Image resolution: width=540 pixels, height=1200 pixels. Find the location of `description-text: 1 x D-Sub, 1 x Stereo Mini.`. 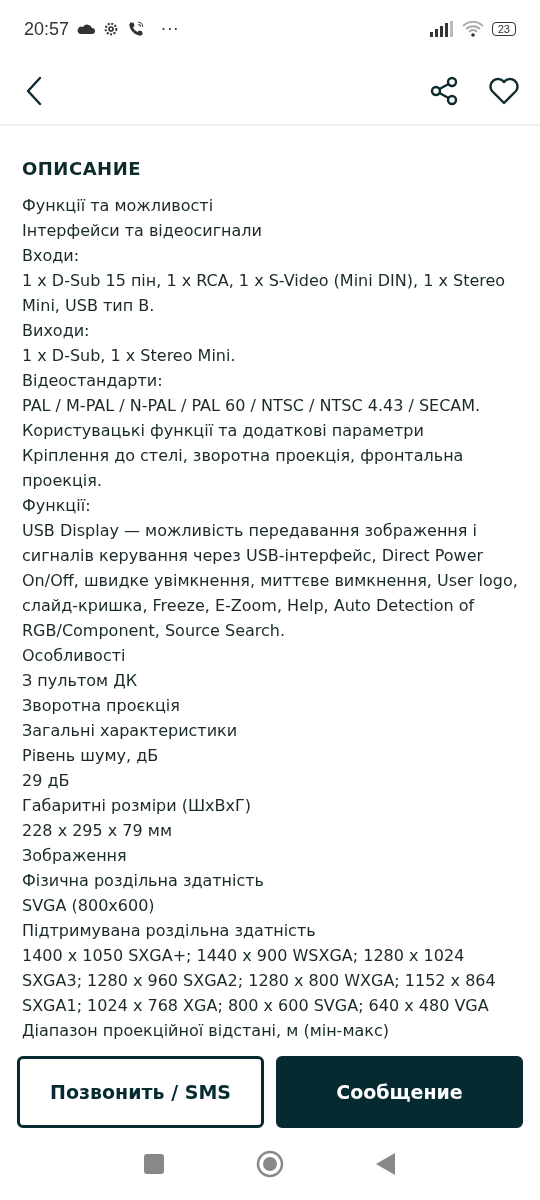

description-text: 1 x D-Sub, 1 x Stereo Mini. is located at coordinates (129, 356).